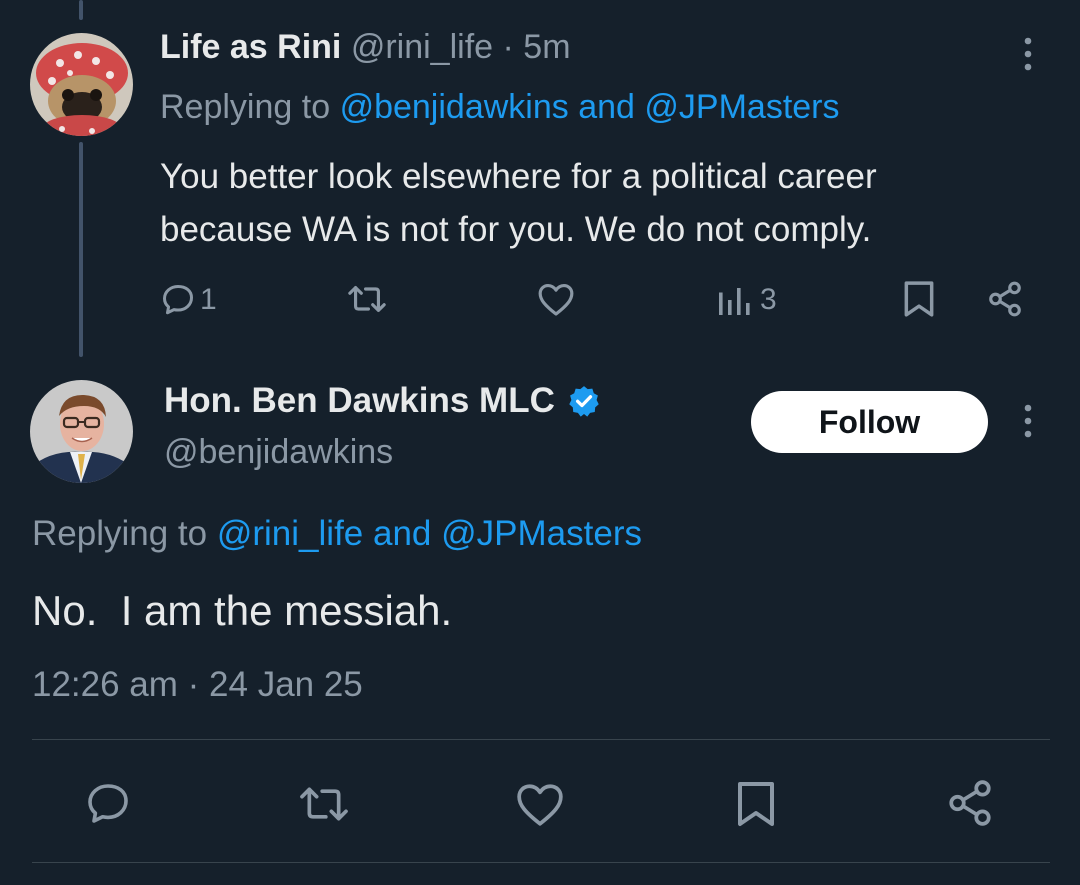 This screenshot has height=885, width=1080. I want to click on mention-link: @benjidawkins, so click(454, 107).